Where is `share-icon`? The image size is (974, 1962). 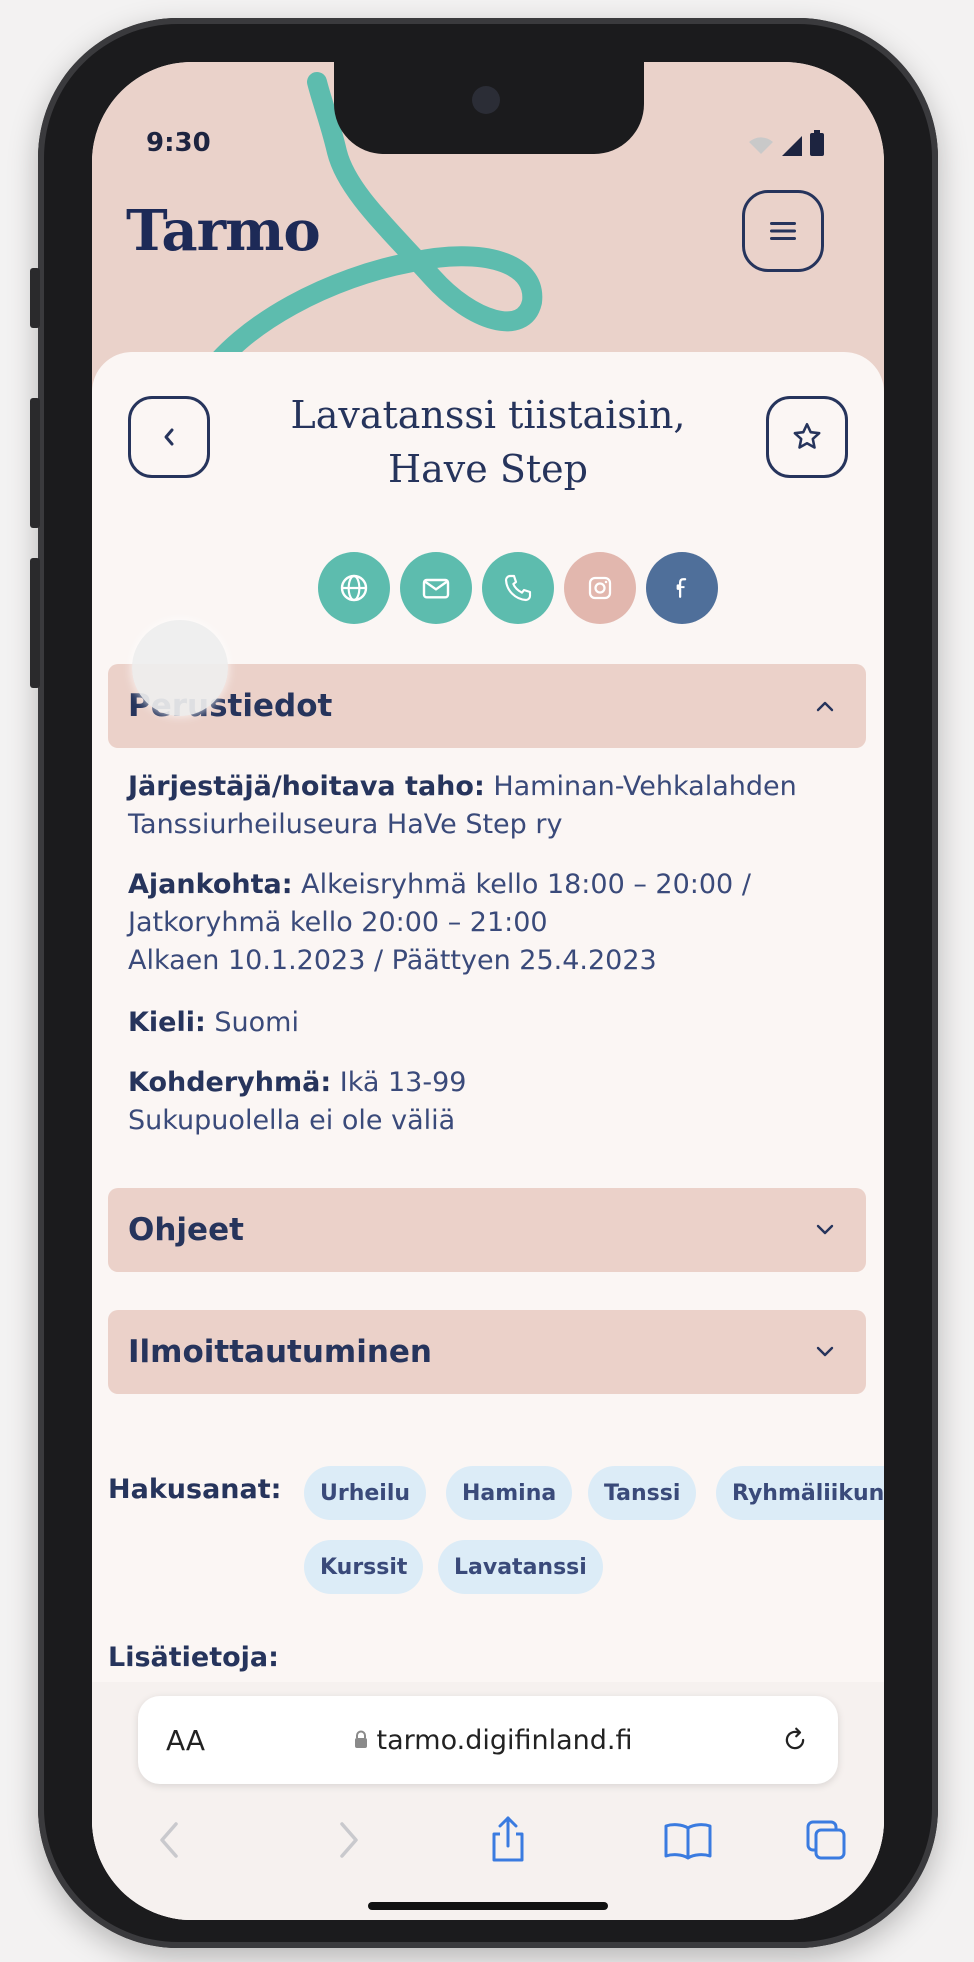 share-icon is located at coordinates (508, 1840).